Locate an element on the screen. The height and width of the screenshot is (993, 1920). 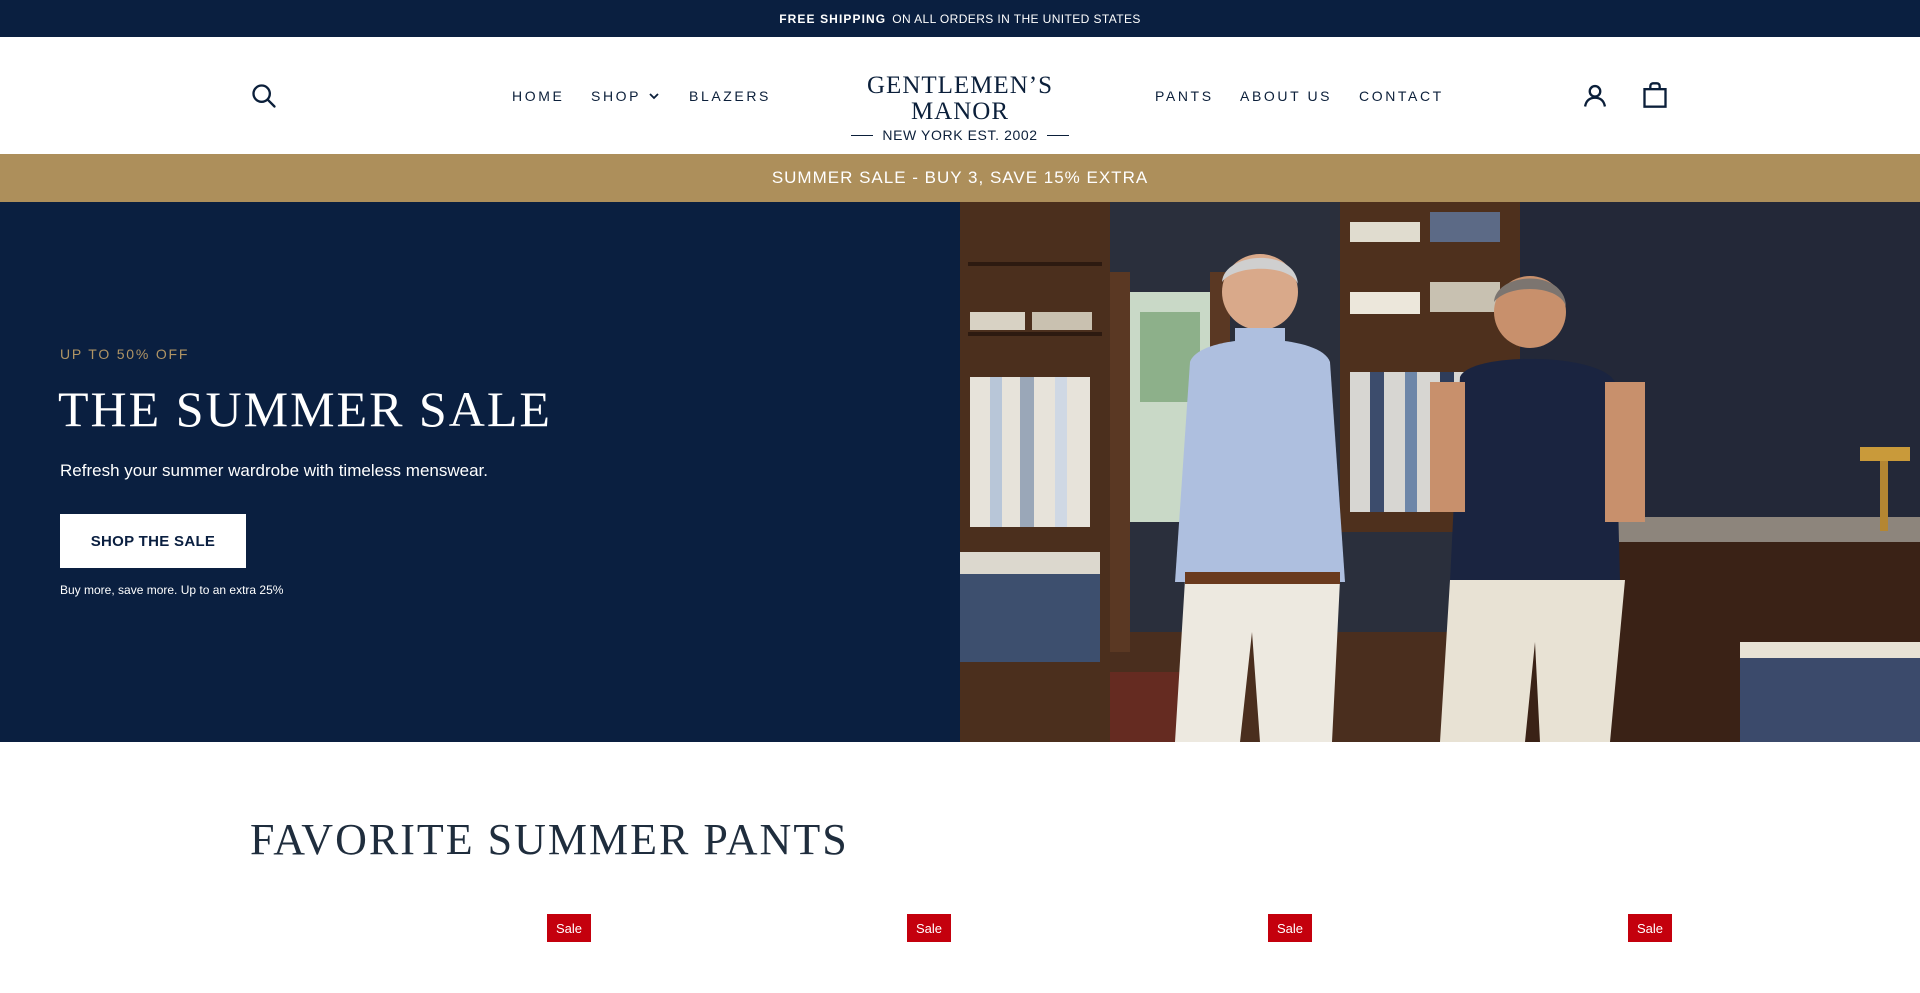
promo-strip: SUMMER SALE - BUY 3, SAVE 15% EXTRA is located at coordinates (960, 178).